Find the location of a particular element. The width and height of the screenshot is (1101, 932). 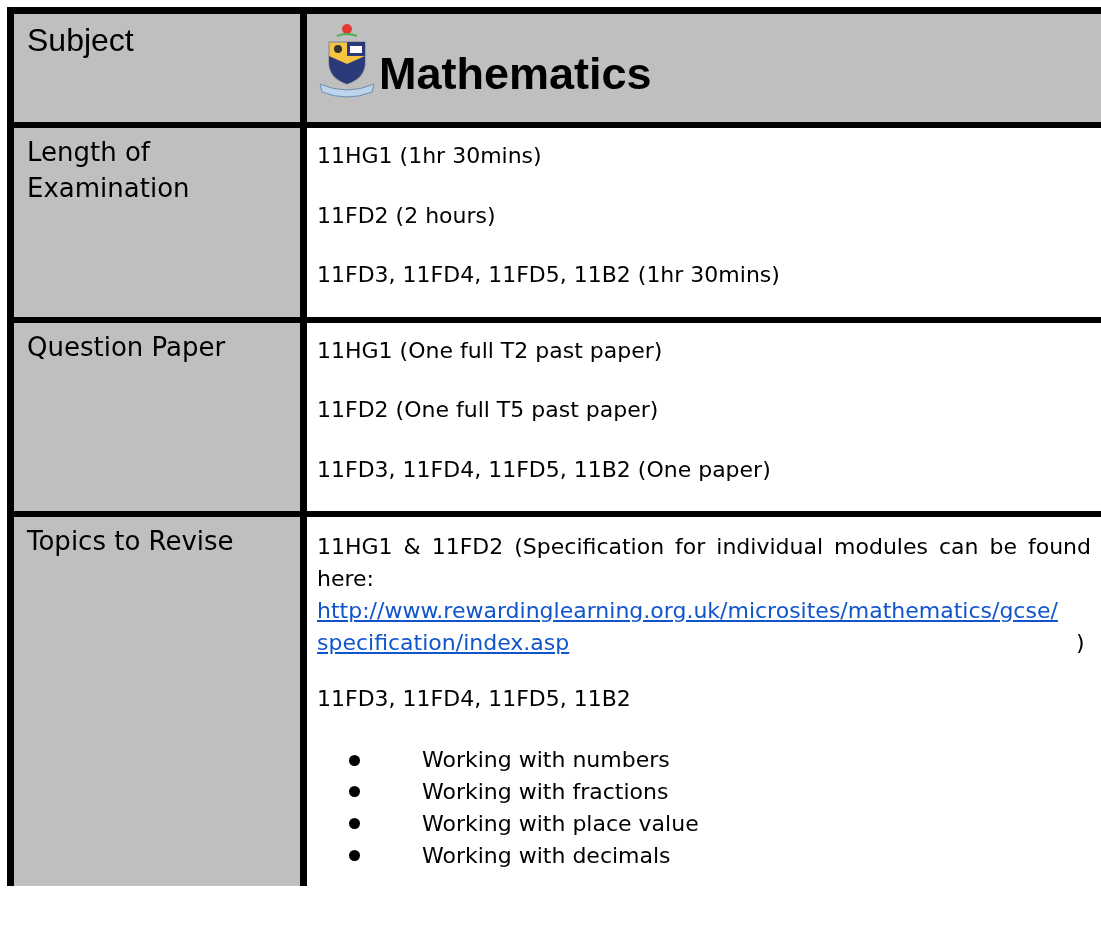

row-label: Question Paper is located at coordinates (127, 347).